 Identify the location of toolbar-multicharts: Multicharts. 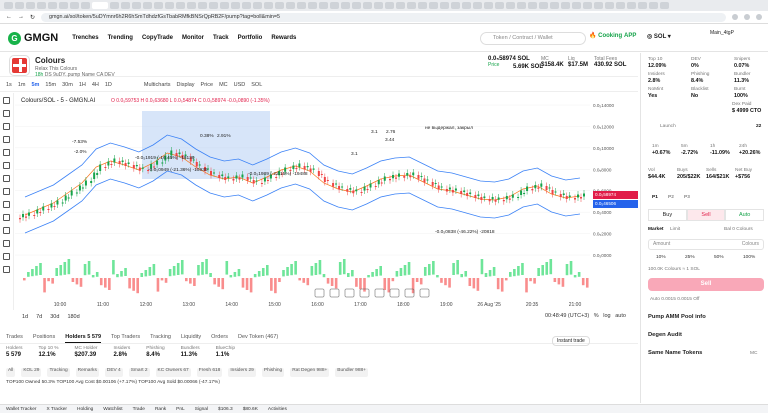
(157, 85).